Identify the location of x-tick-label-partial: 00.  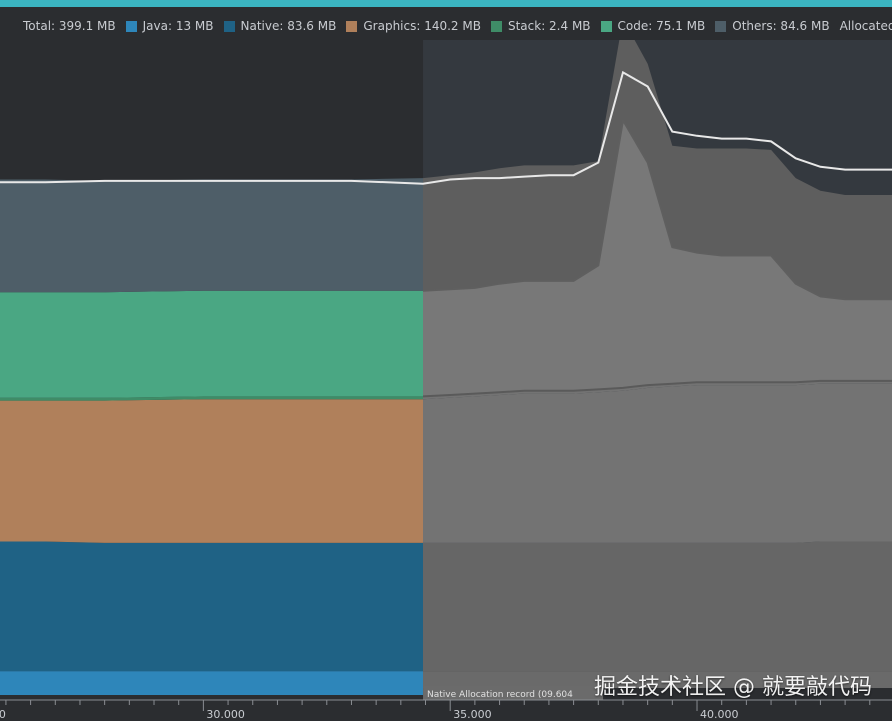
(3, 714).